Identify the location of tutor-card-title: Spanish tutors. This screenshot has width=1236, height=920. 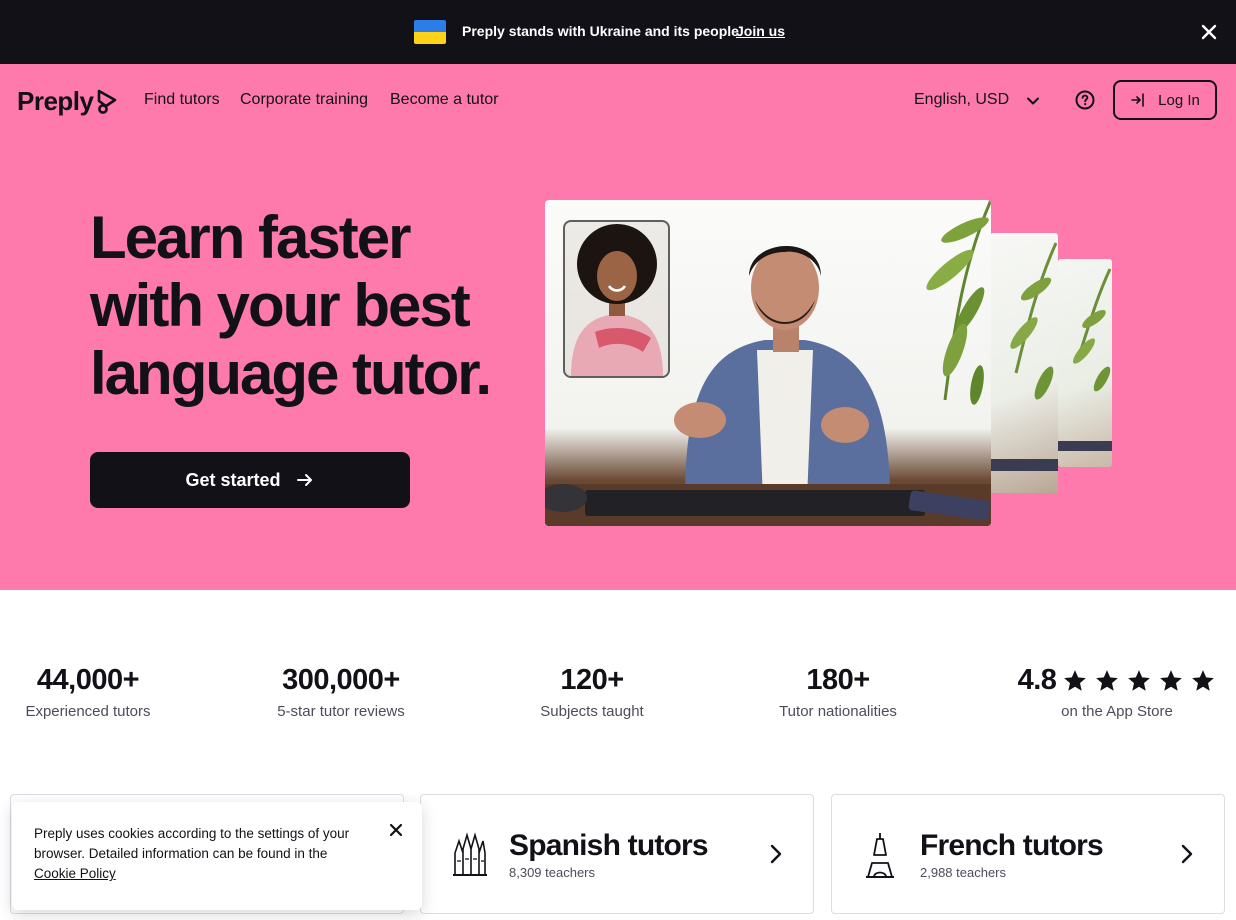
(609, 845).